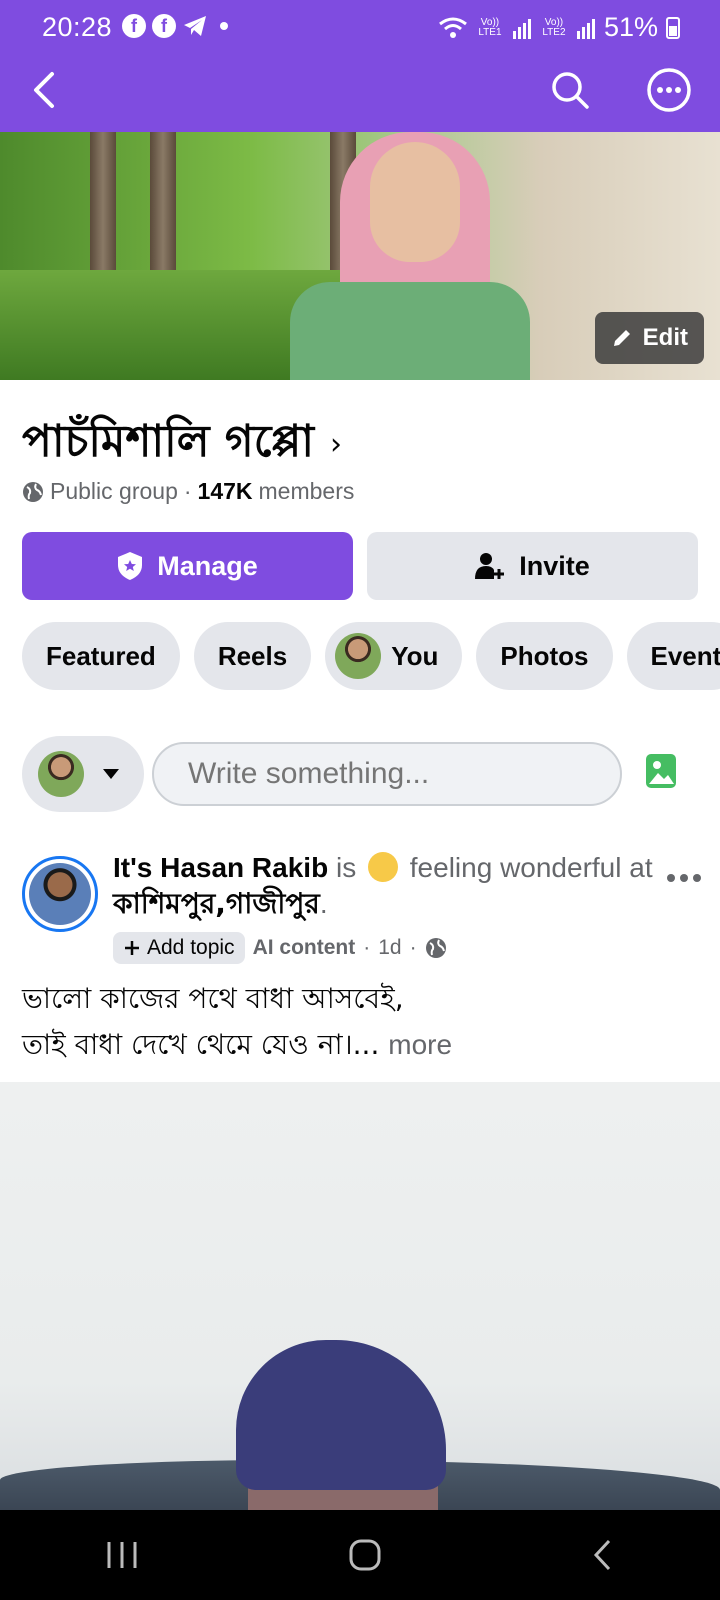 This screenshot has height=1600, width=720. I want to click on image-glyph, so click(661, 772).